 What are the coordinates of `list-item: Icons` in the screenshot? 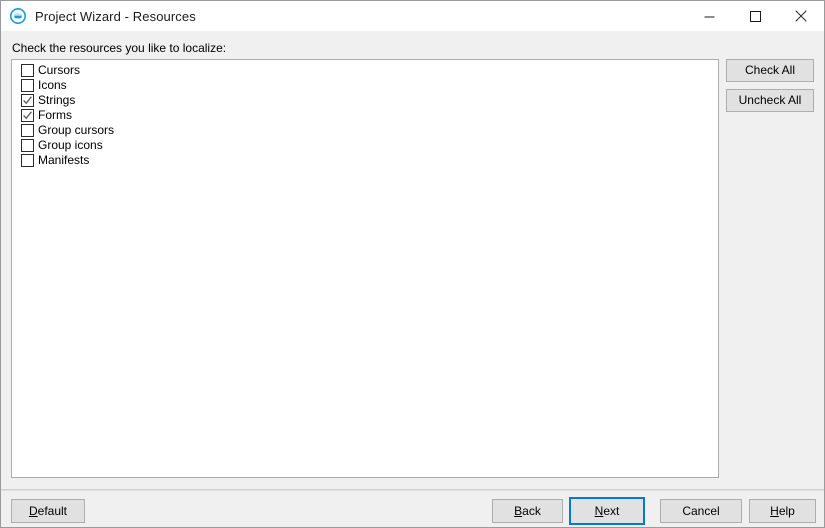 It's located at (365, 85).